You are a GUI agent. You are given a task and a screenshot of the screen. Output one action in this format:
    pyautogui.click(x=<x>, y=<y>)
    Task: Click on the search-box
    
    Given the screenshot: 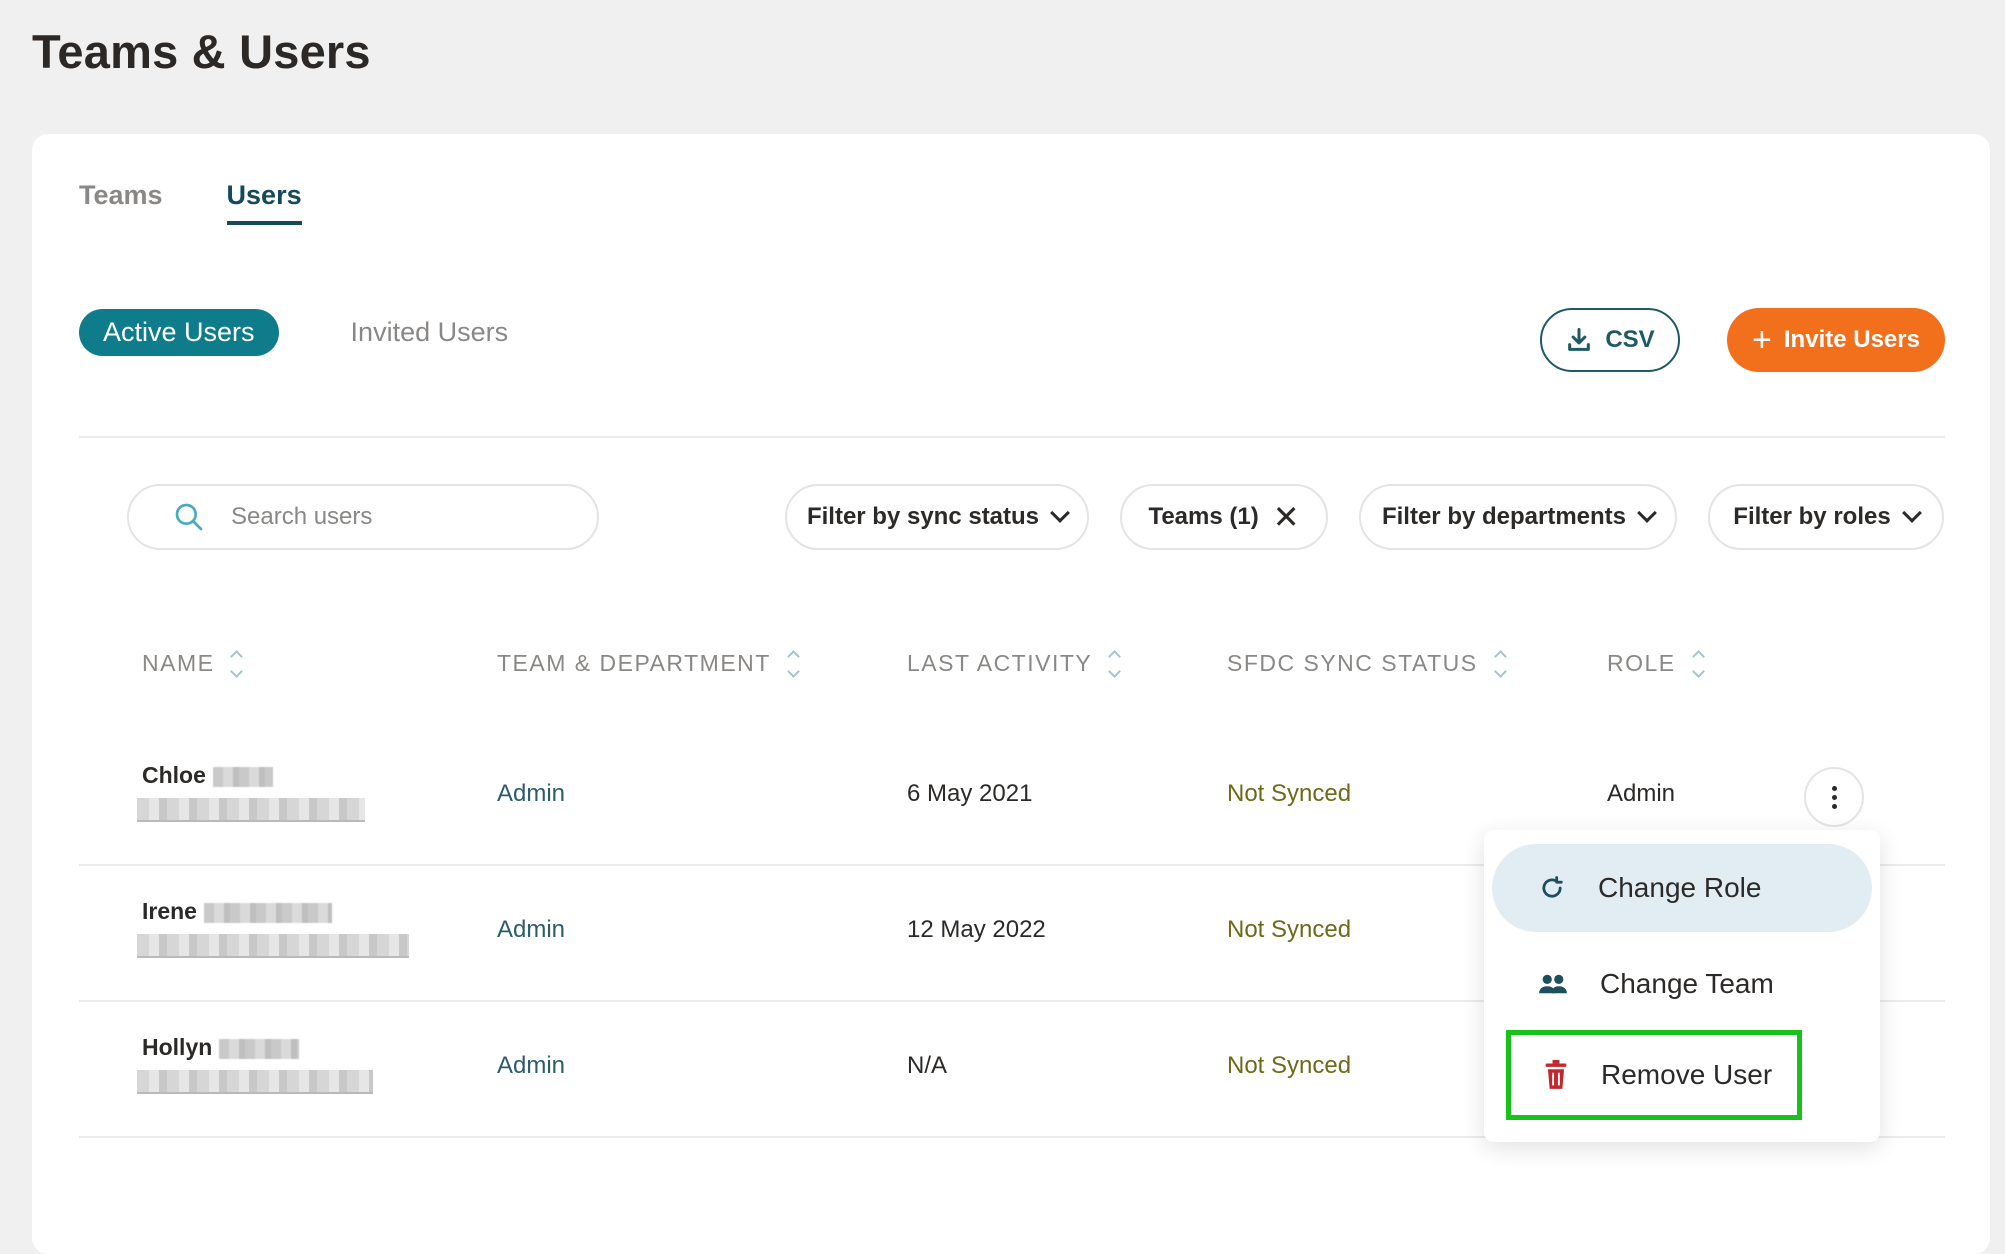 What is the action you would take?
    pyautogui.click(x=363, y=517)
    